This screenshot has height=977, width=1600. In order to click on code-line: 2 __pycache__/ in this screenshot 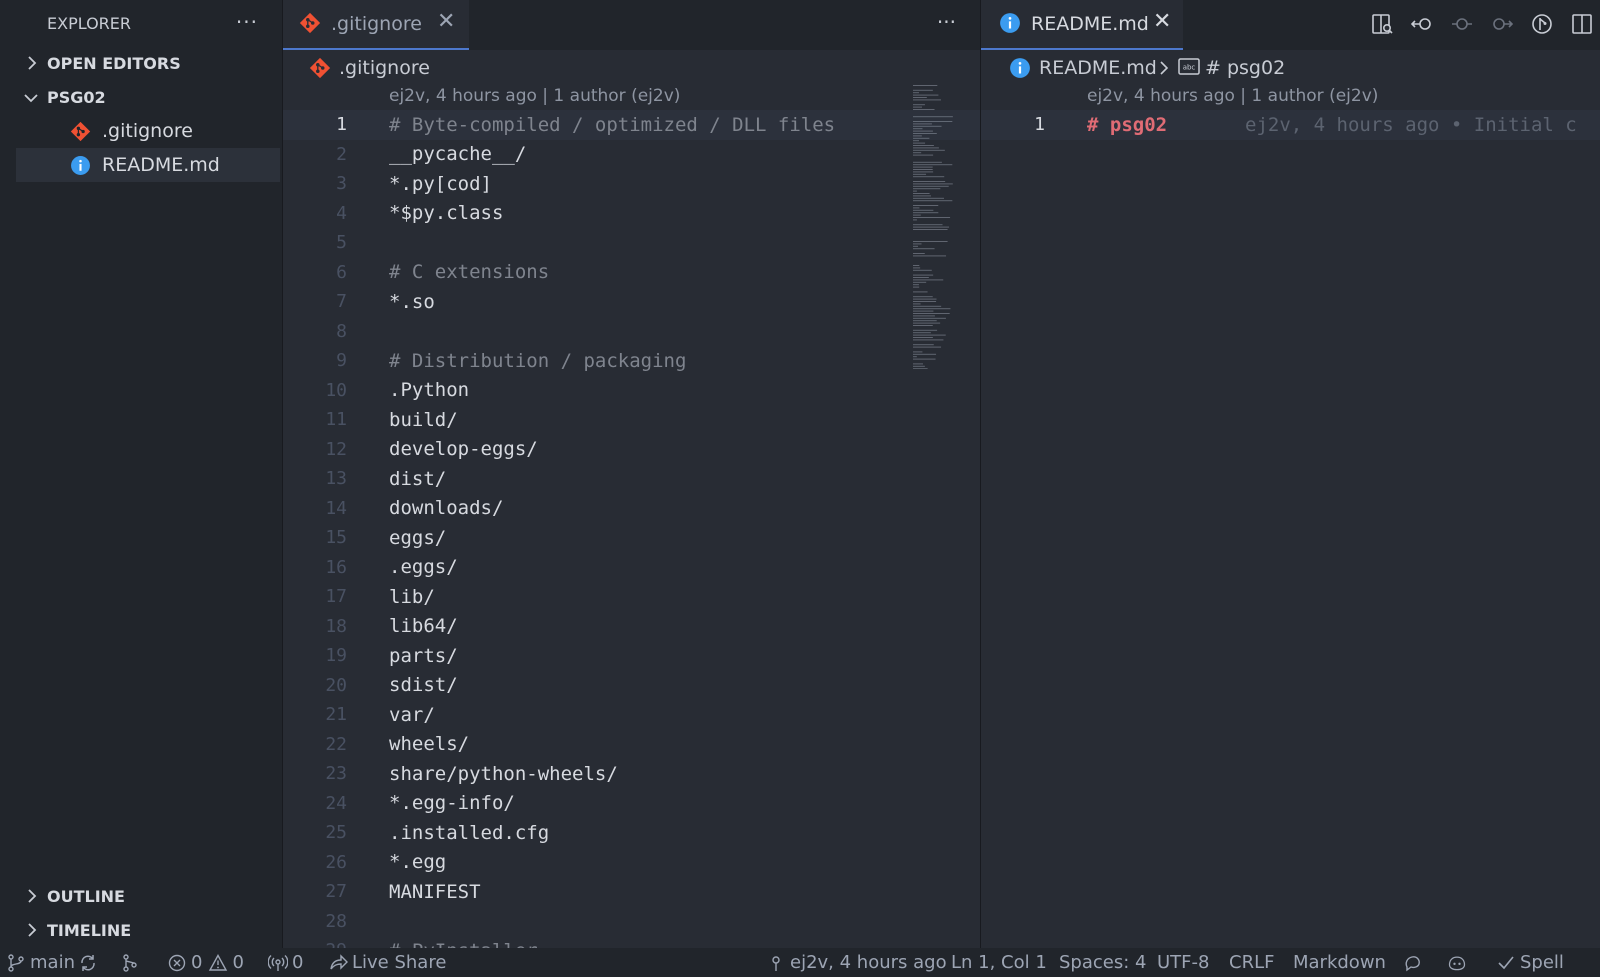, I will do `click(631, 155)`.